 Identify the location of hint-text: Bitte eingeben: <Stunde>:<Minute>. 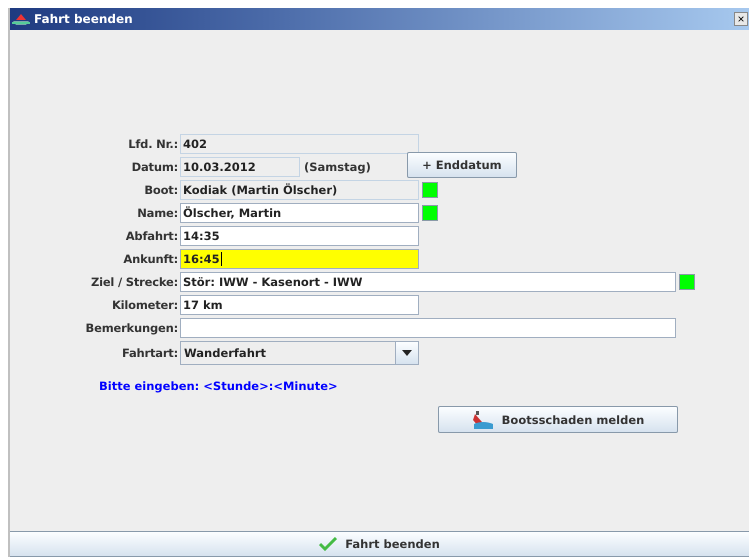
(219, 386).